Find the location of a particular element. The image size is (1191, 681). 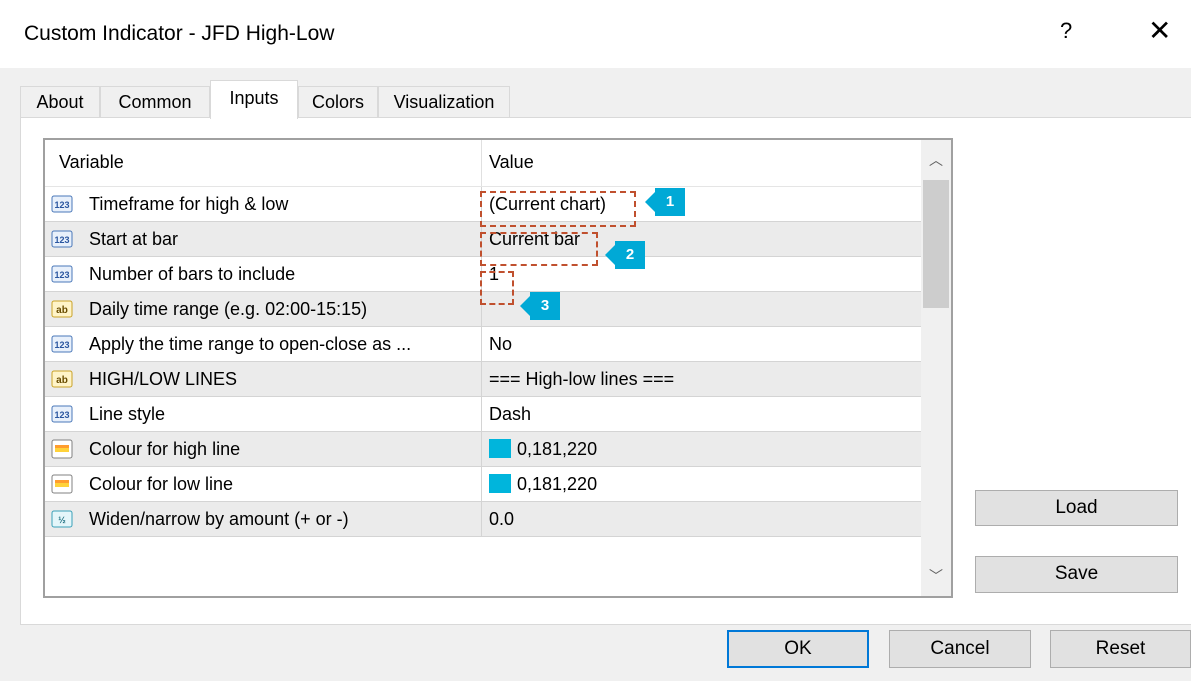

title-bar: Custom Indicator - JFD High-Low ? ✕ is located at coordinates (595, 34).